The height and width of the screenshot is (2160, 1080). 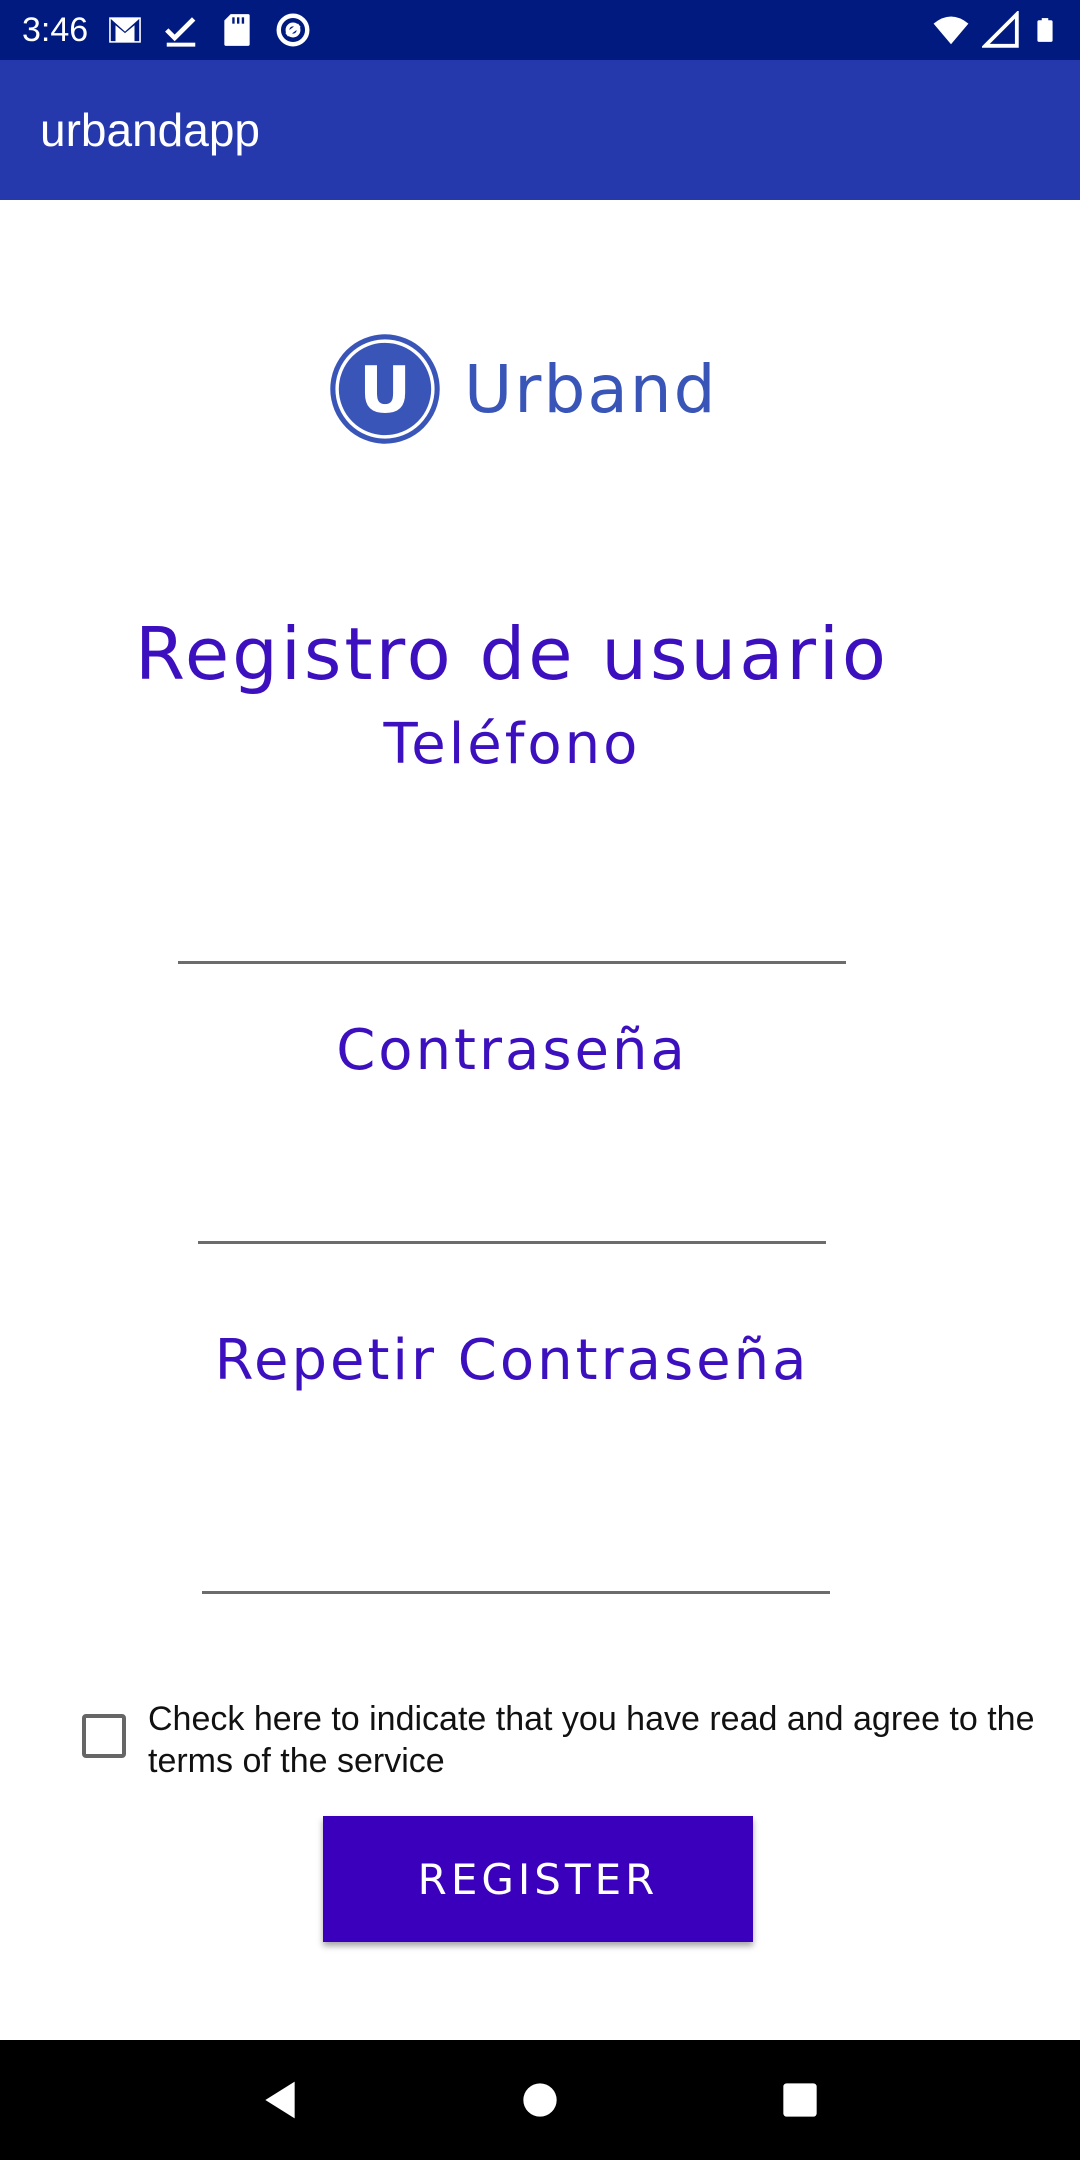 I want to click on register-button: REGISTER, so click(x=538, y=1879).